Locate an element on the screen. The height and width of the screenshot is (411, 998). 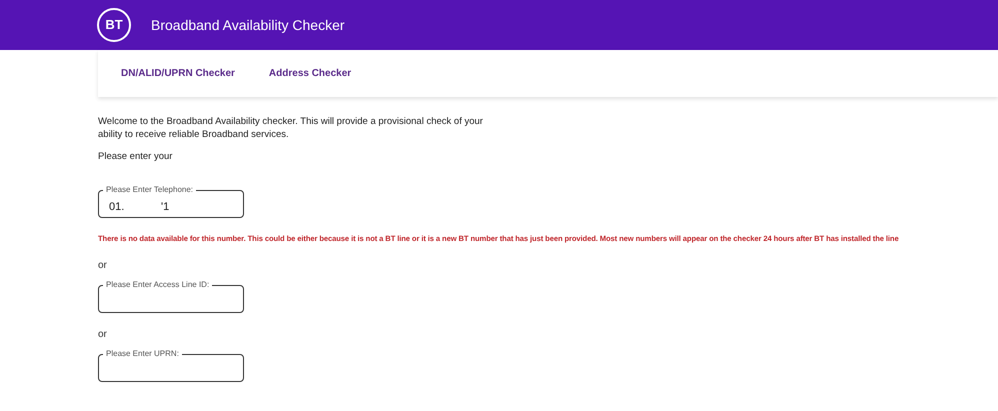
field-label: Please Enter Access Line ID: is located at coordinates (157, 285).